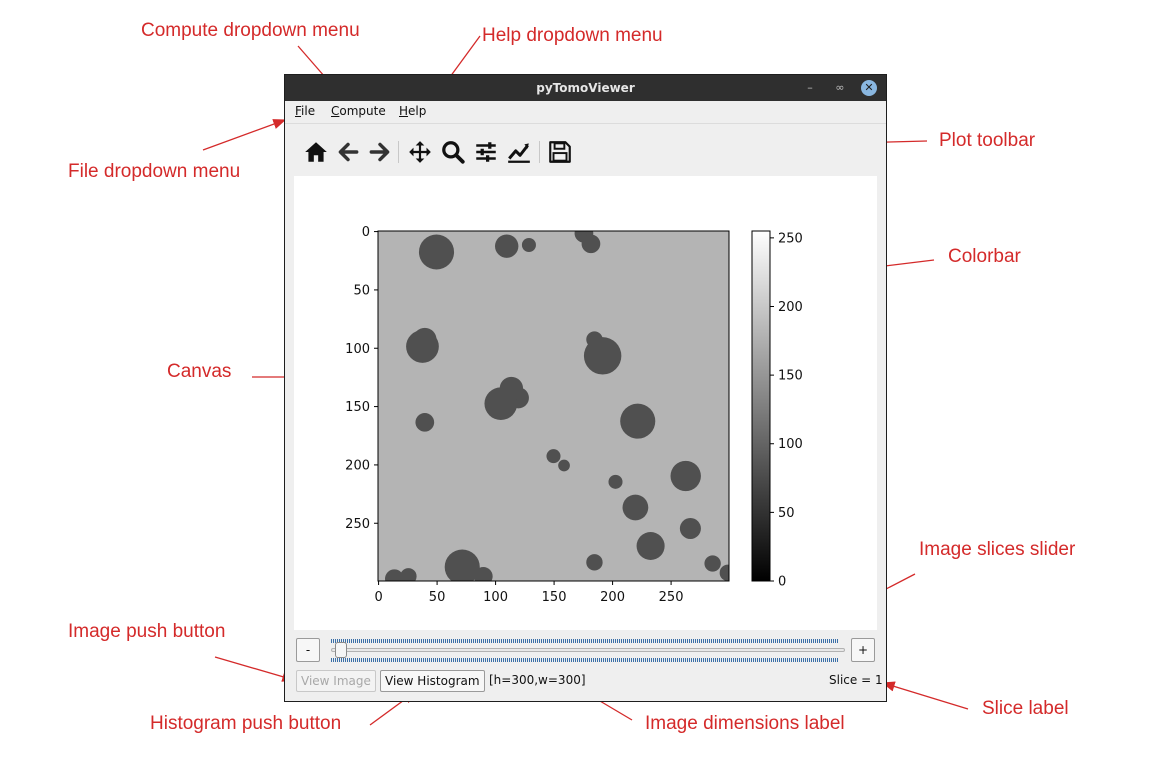 The height and width of the screenshot is (768, 1152). I want to click on home-icon, so click(316, 152).